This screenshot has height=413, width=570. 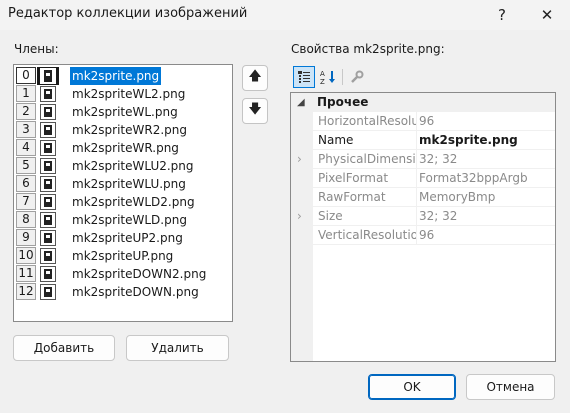 What do you see at coordinates (26, 291) in the screenshot?
I see `item-index: 12` at bounding box center [26, 291].